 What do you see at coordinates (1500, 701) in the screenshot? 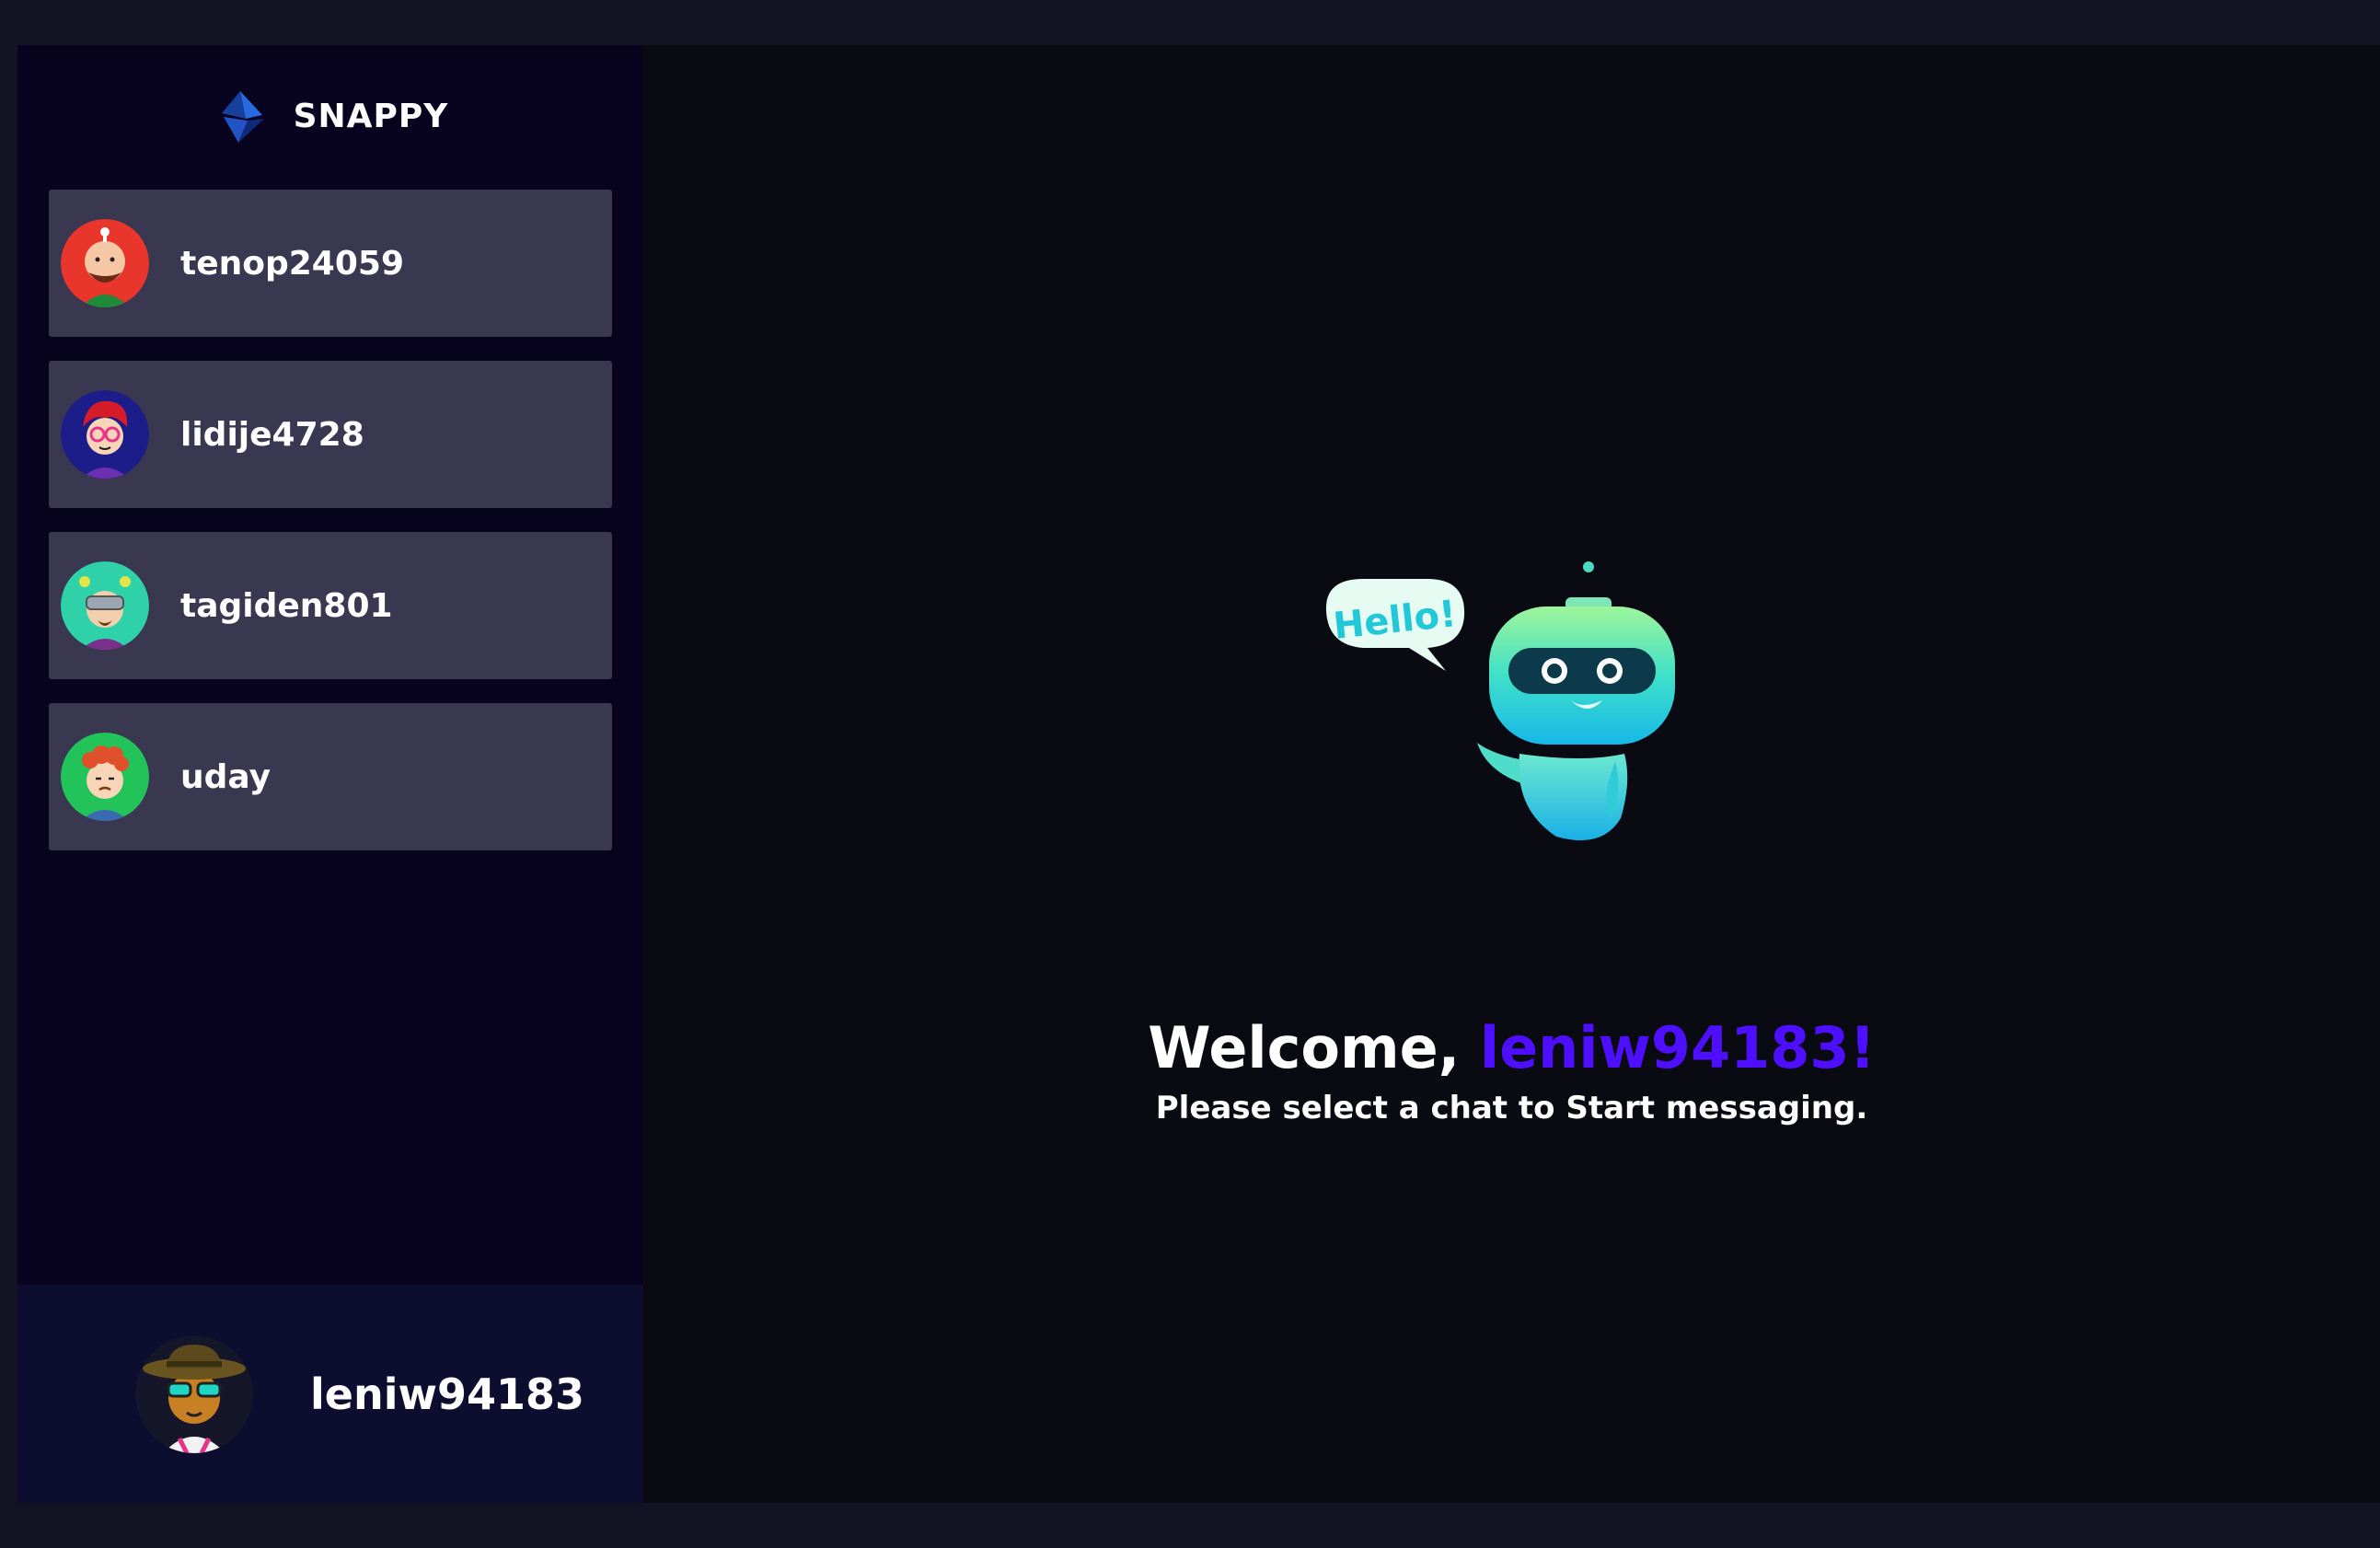
I see `robot-hello-illustration: Hello!` at bounding box center [1500, 701].